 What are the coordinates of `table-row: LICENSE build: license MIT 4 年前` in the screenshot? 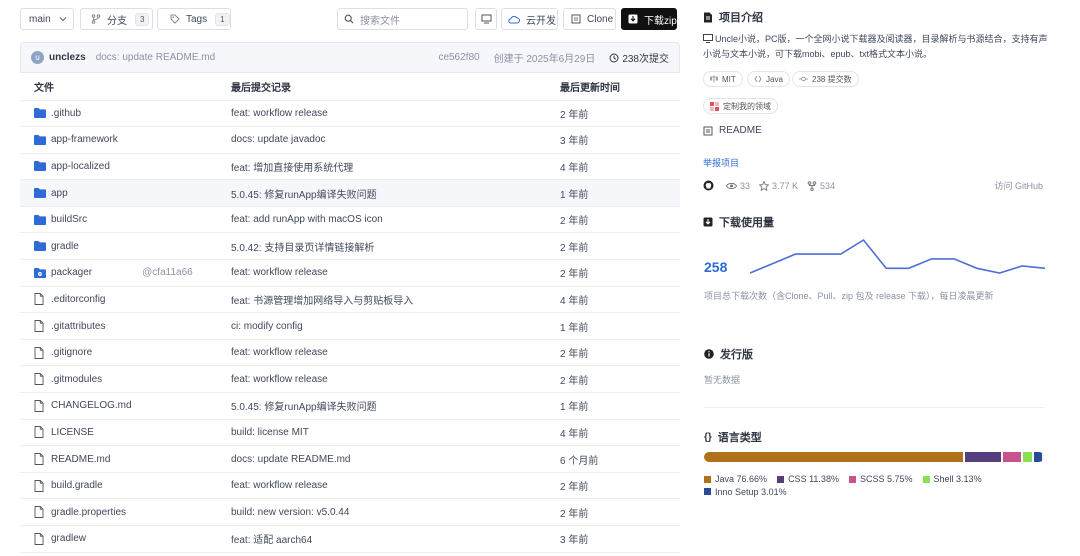 It's located at (350, 433).